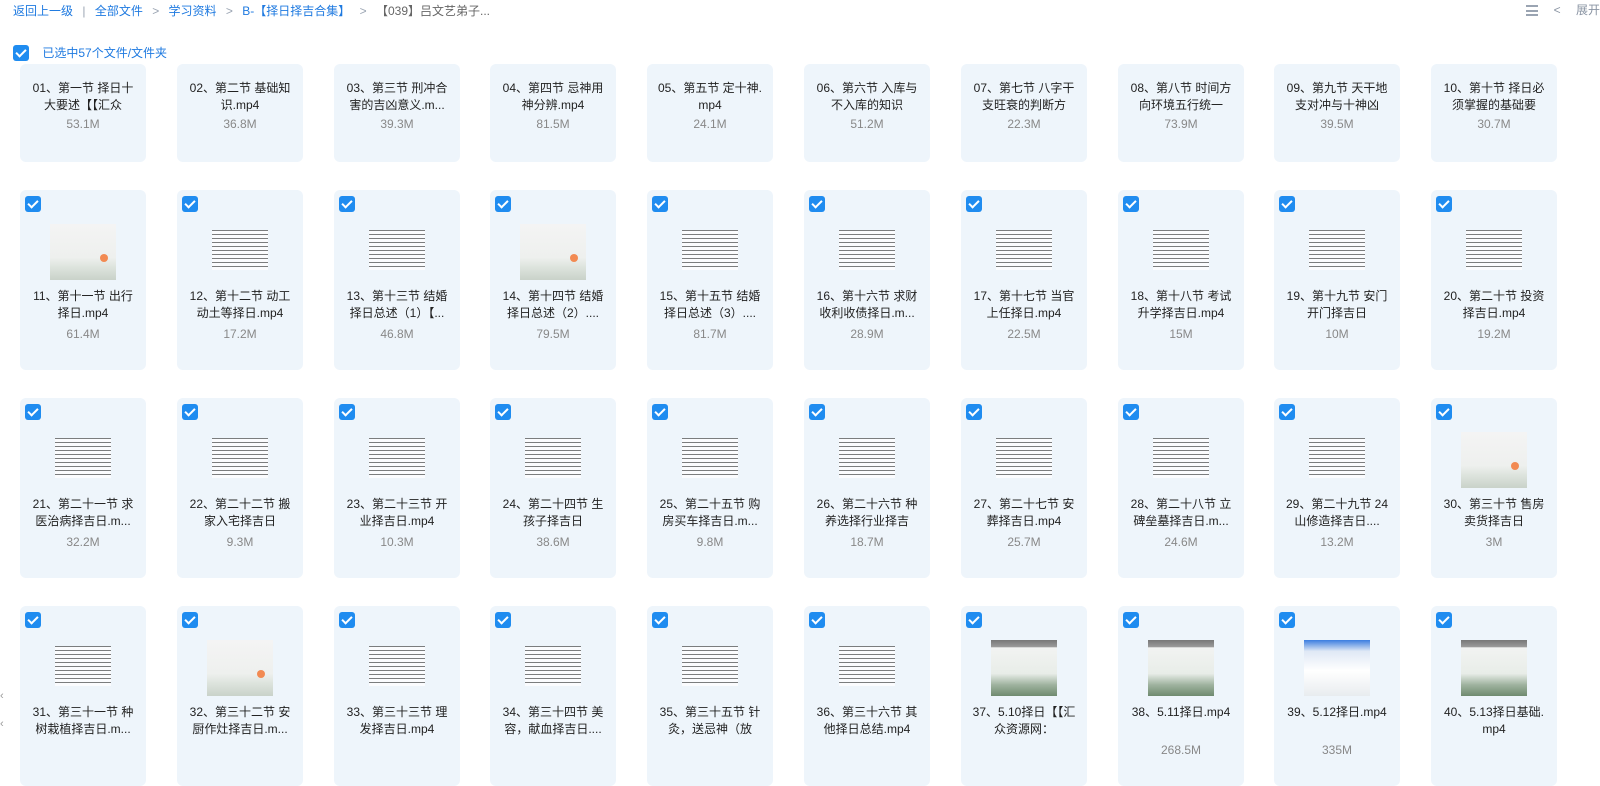  What do you see at coordinates (1024, 280) in the screenshot?
I see `file-card: 17、第十七节 当官上任择日.mp4 22.5M` at bounding box center [1024, 280].